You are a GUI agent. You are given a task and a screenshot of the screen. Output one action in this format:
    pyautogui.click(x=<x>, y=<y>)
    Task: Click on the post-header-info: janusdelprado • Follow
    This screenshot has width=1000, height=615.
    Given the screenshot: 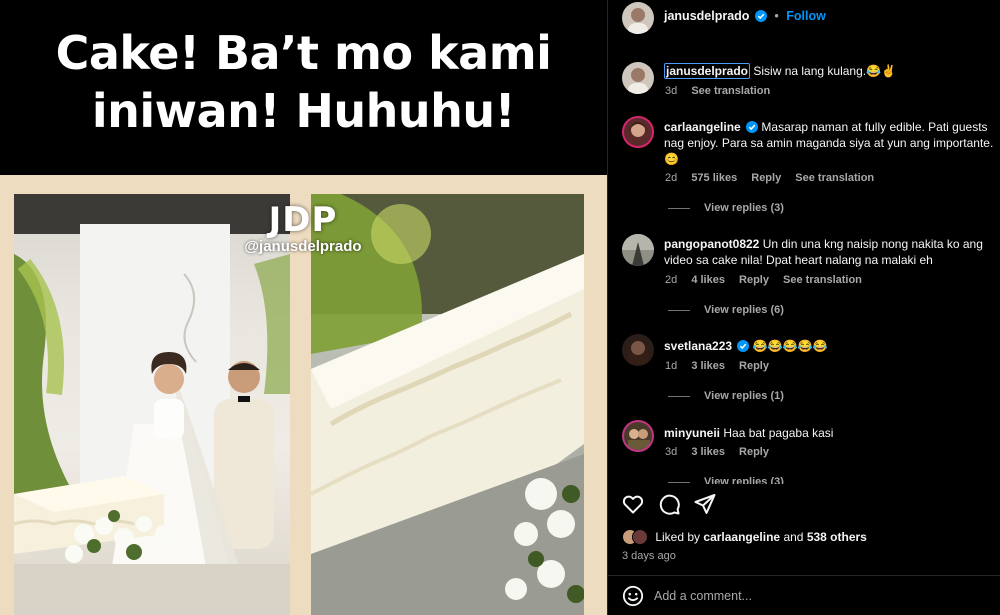 What is the action you would take?
    pyautogui.click(x=745, y=16)
    